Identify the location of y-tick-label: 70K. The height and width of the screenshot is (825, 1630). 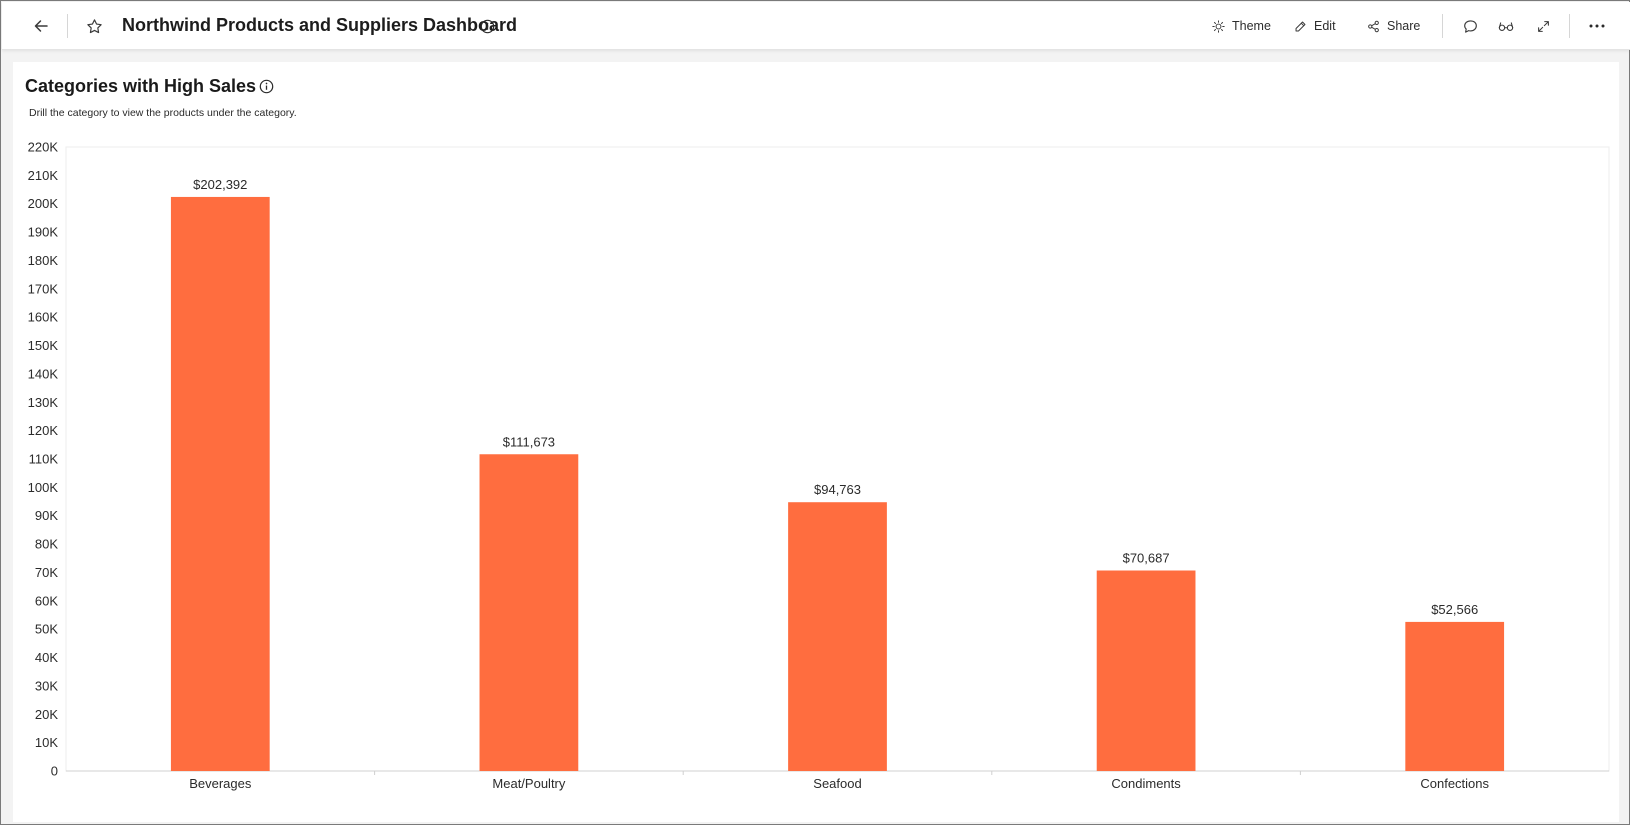
(46, 572).